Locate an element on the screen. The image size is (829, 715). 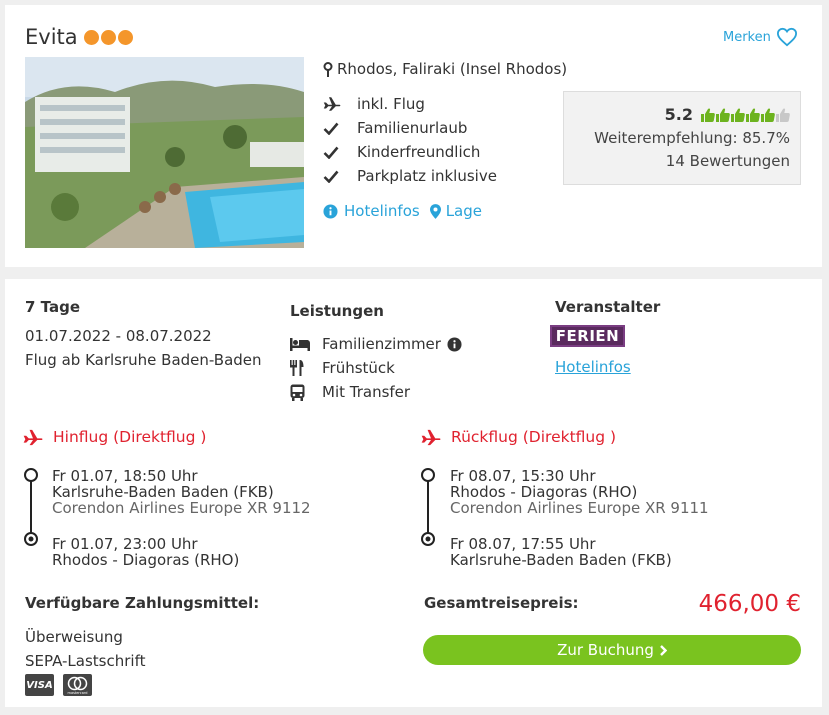
service-label: Frühstück is located at coordinates (358, 368).